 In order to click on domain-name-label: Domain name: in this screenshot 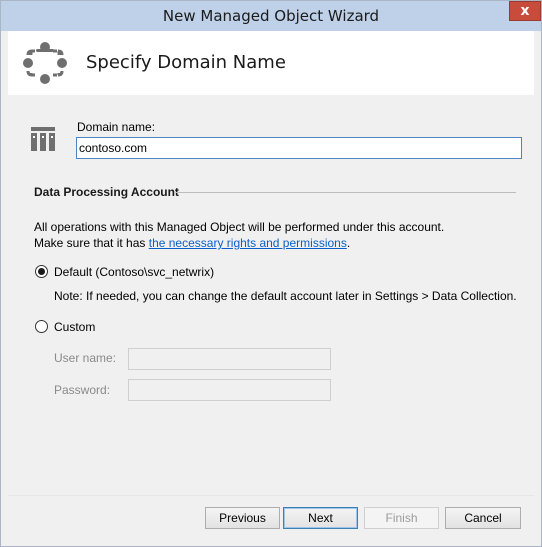, I will do `click(116, 127)`.